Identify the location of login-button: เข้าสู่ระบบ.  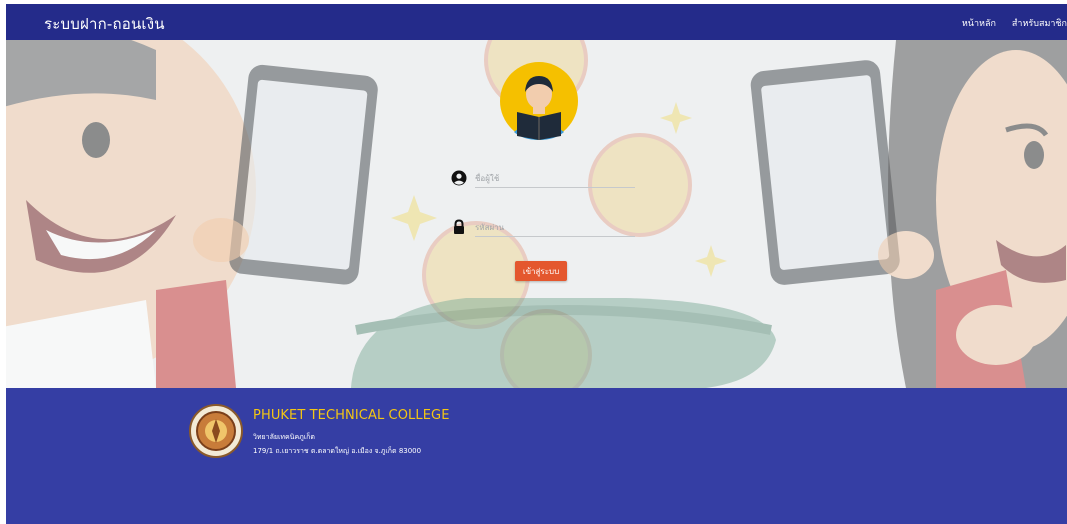
(541, 271).